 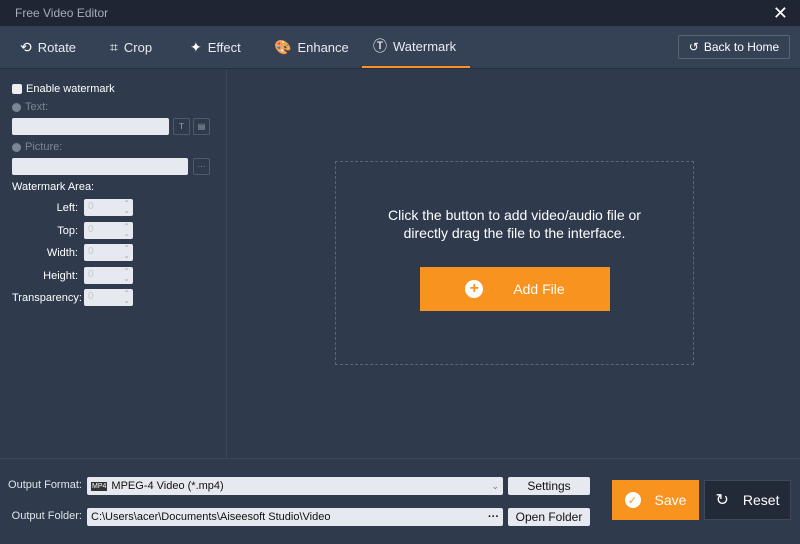 What do you see at coordinates (380, 46) in the screenshot?
I see `watermark-icon: Ⓣ` at bounding box center [380, 46].